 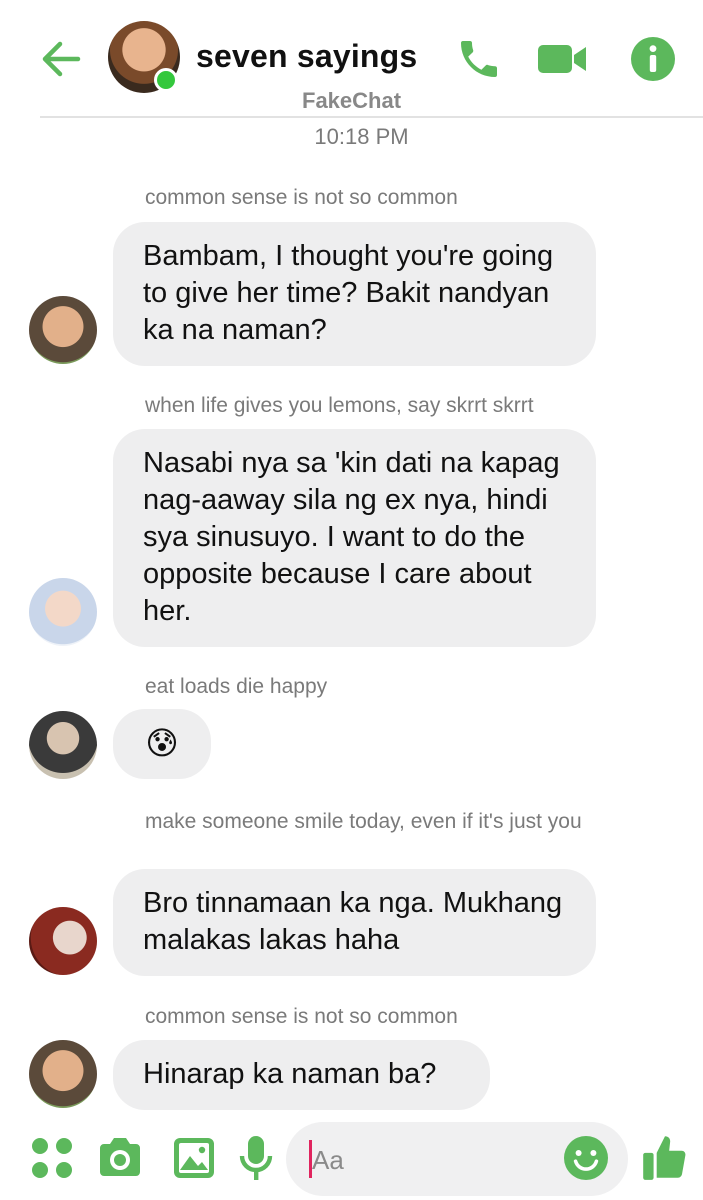 What do you see at coordinates (306, 56) in the screenshot?
I see `page-title: seven sayings` at bounding box center [306, 56].